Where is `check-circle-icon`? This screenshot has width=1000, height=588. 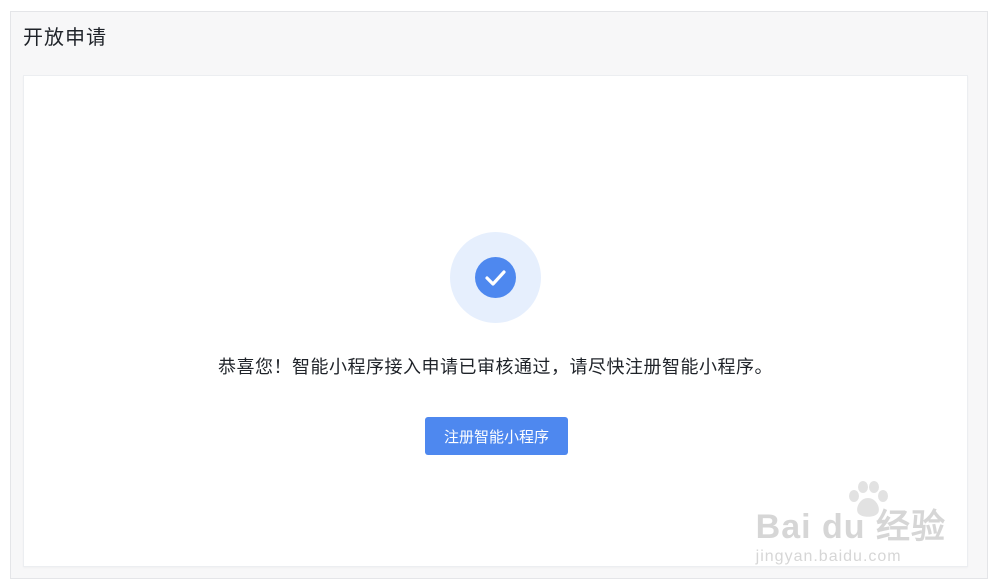 check-circle-icon is located at coordinates (495, 277).